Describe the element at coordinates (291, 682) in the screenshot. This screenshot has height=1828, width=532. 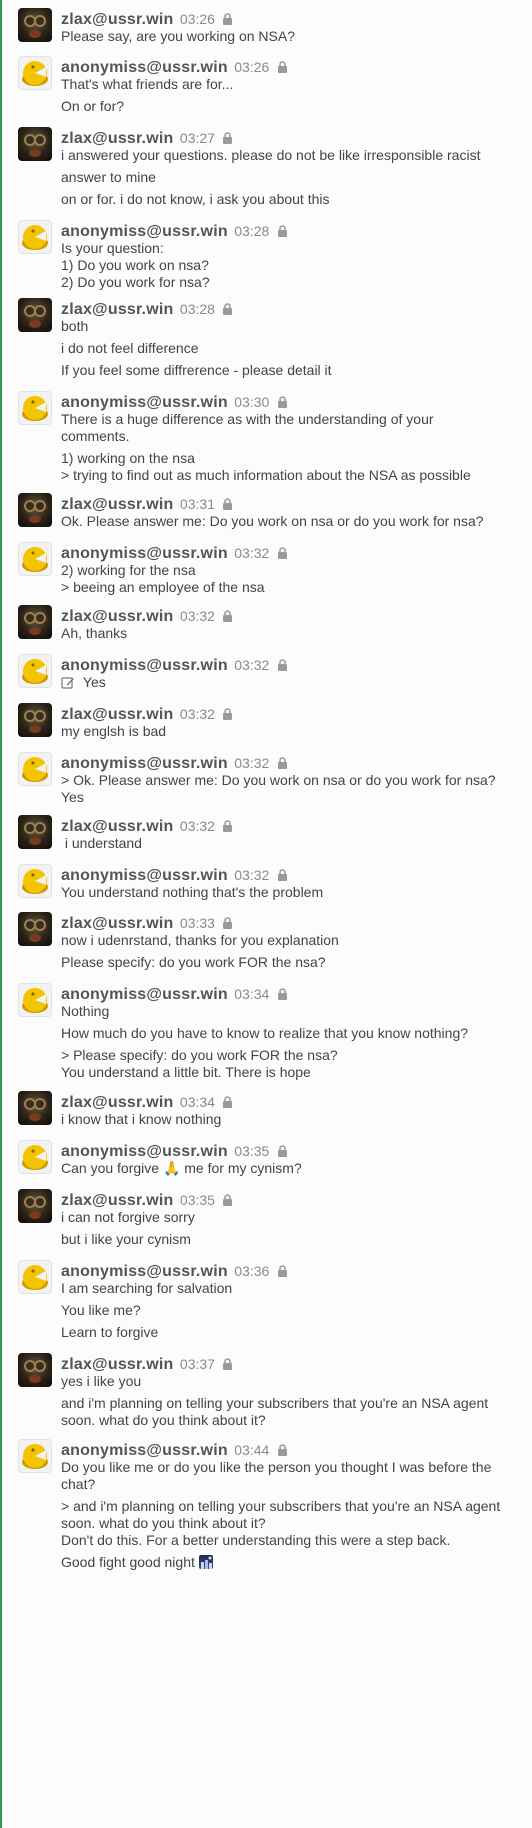
I see `message-text: Yes` at that location.